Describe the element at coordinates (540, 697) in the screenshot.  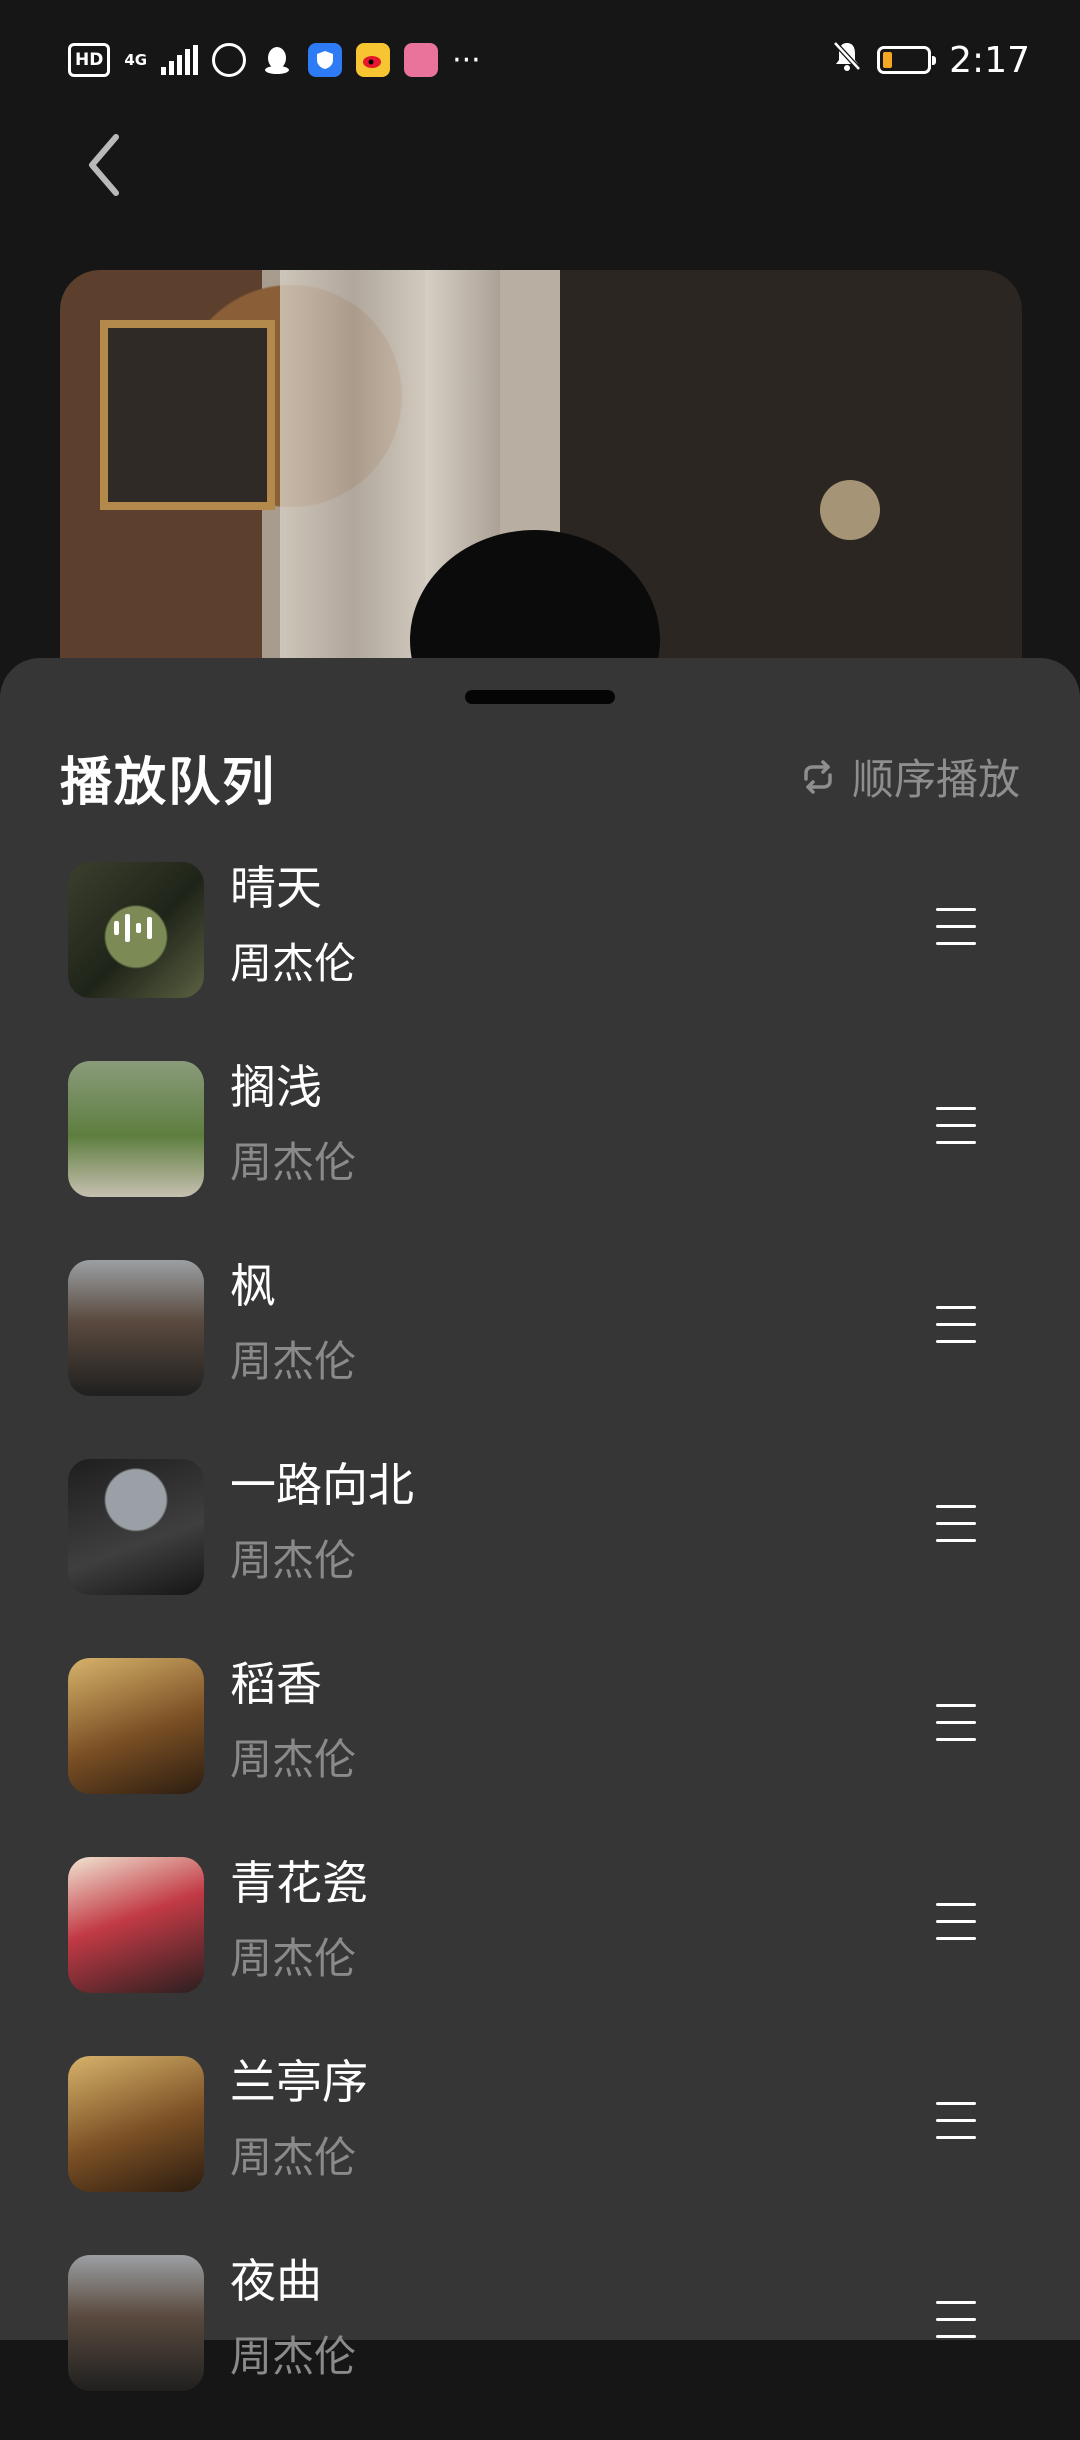
I see `drag-handle` at that location.